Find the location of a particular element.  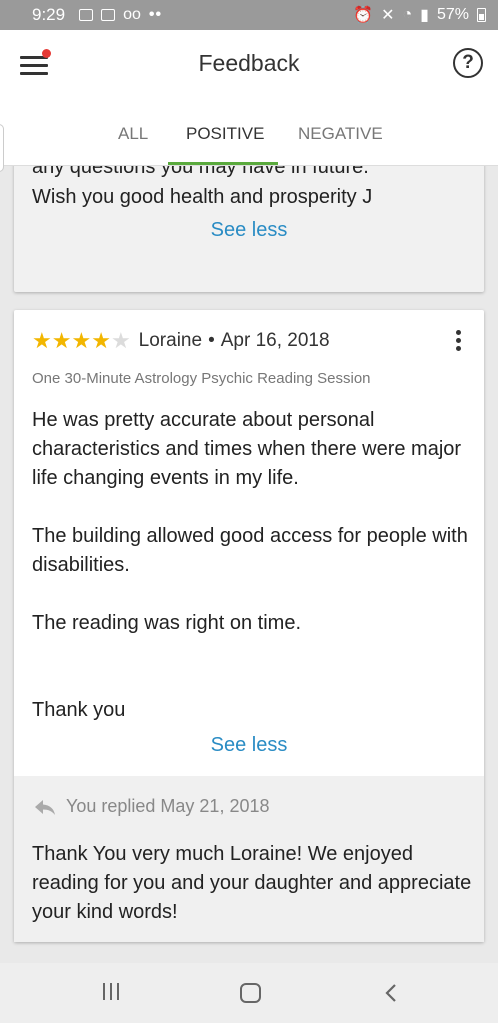

reviewer-name: Loraine is located at coordinates (170, 340).